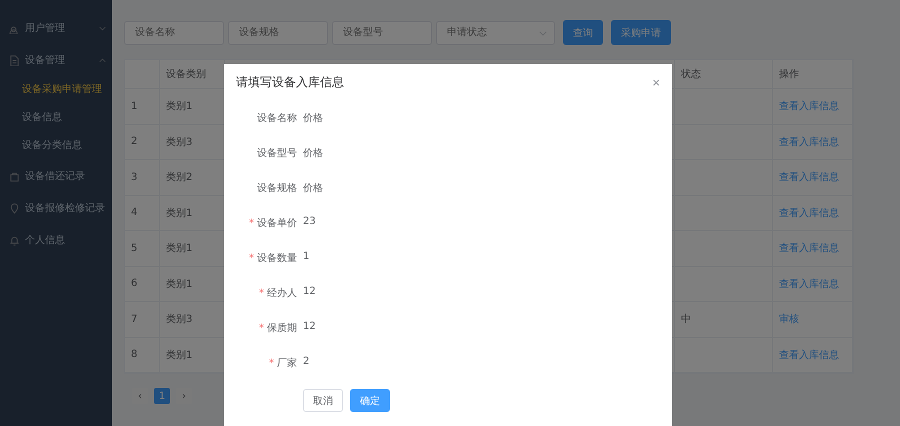 The height and width of the screenshot is (426, 900). Describe the element at coordinates (56, 208) in the screenshot. I see `menu-item: 设备报修检修记录` at that location.